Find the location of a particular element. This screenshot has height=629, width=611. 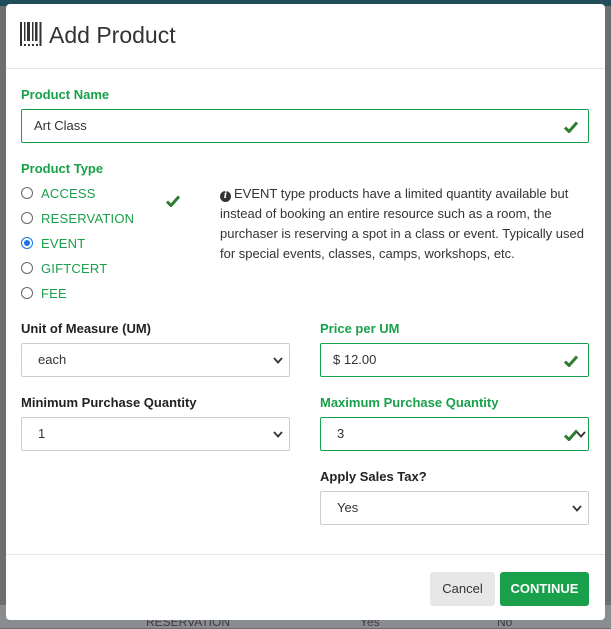

info-icon: i is located at coordinates (225, 196).